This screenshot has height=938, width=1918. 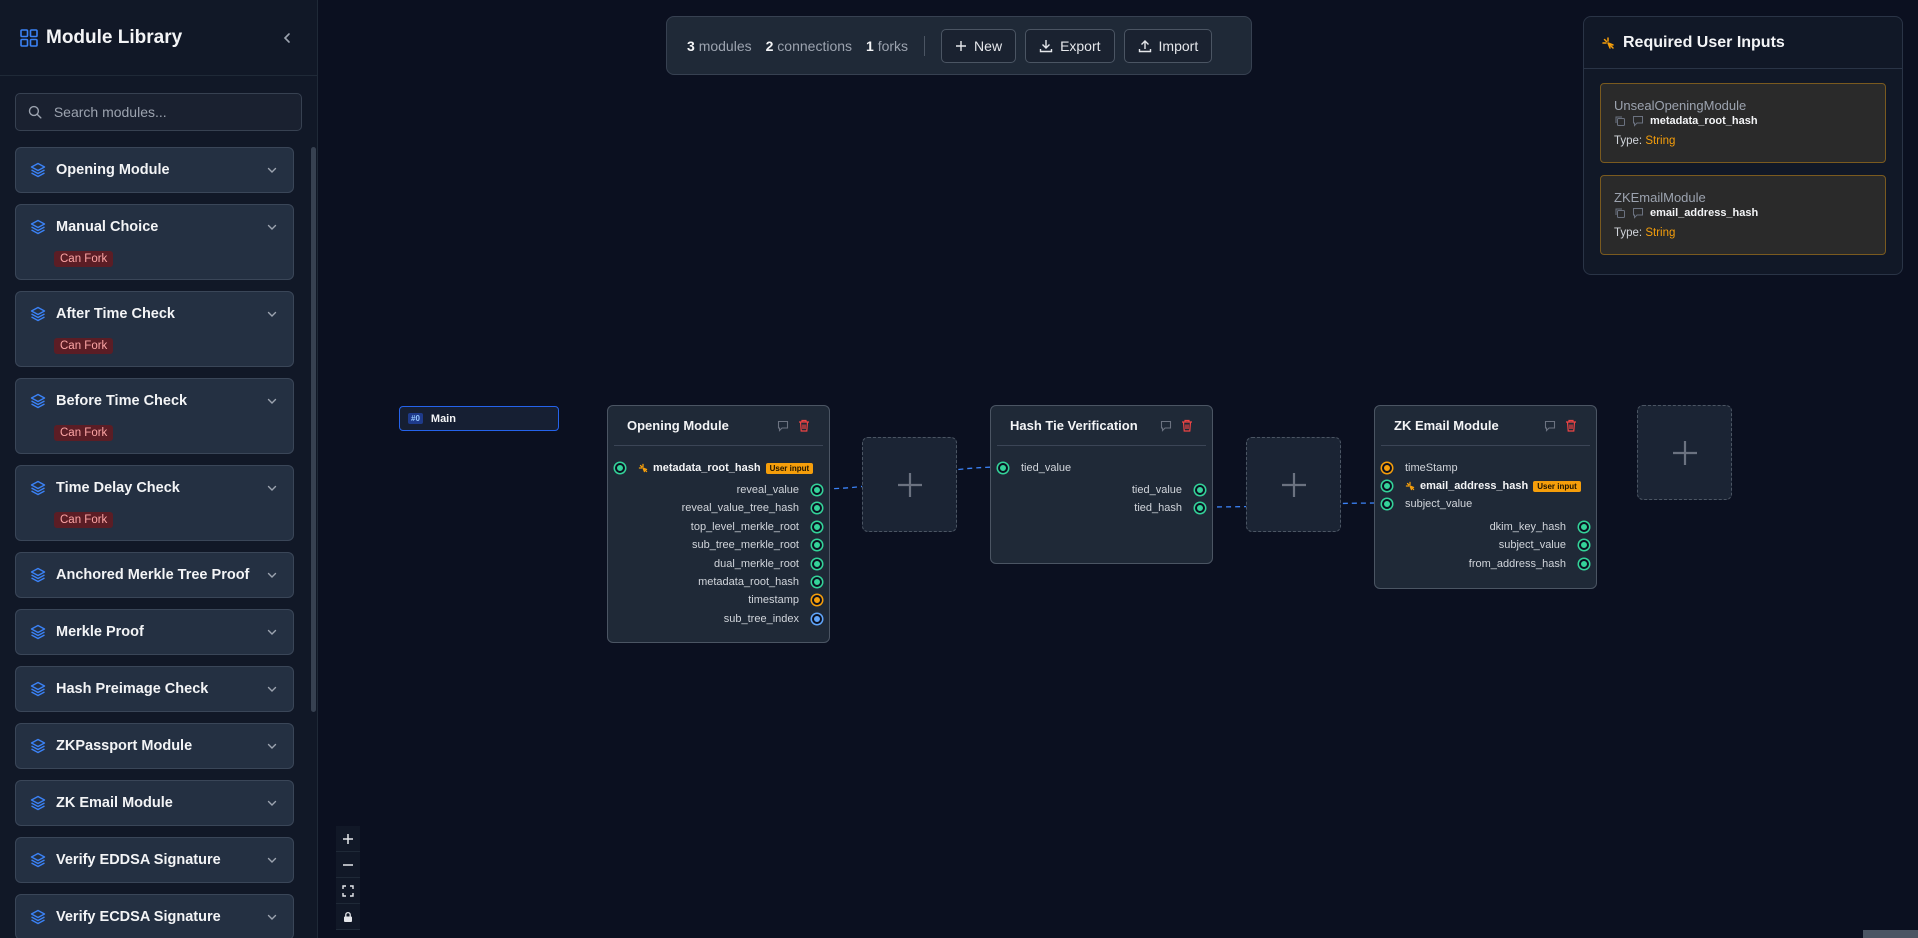 What do you see at coordinates (138, 917) in the screenshot?
I see `module-name: Verify ECDSA Signature` at bounding box center [138, 917].